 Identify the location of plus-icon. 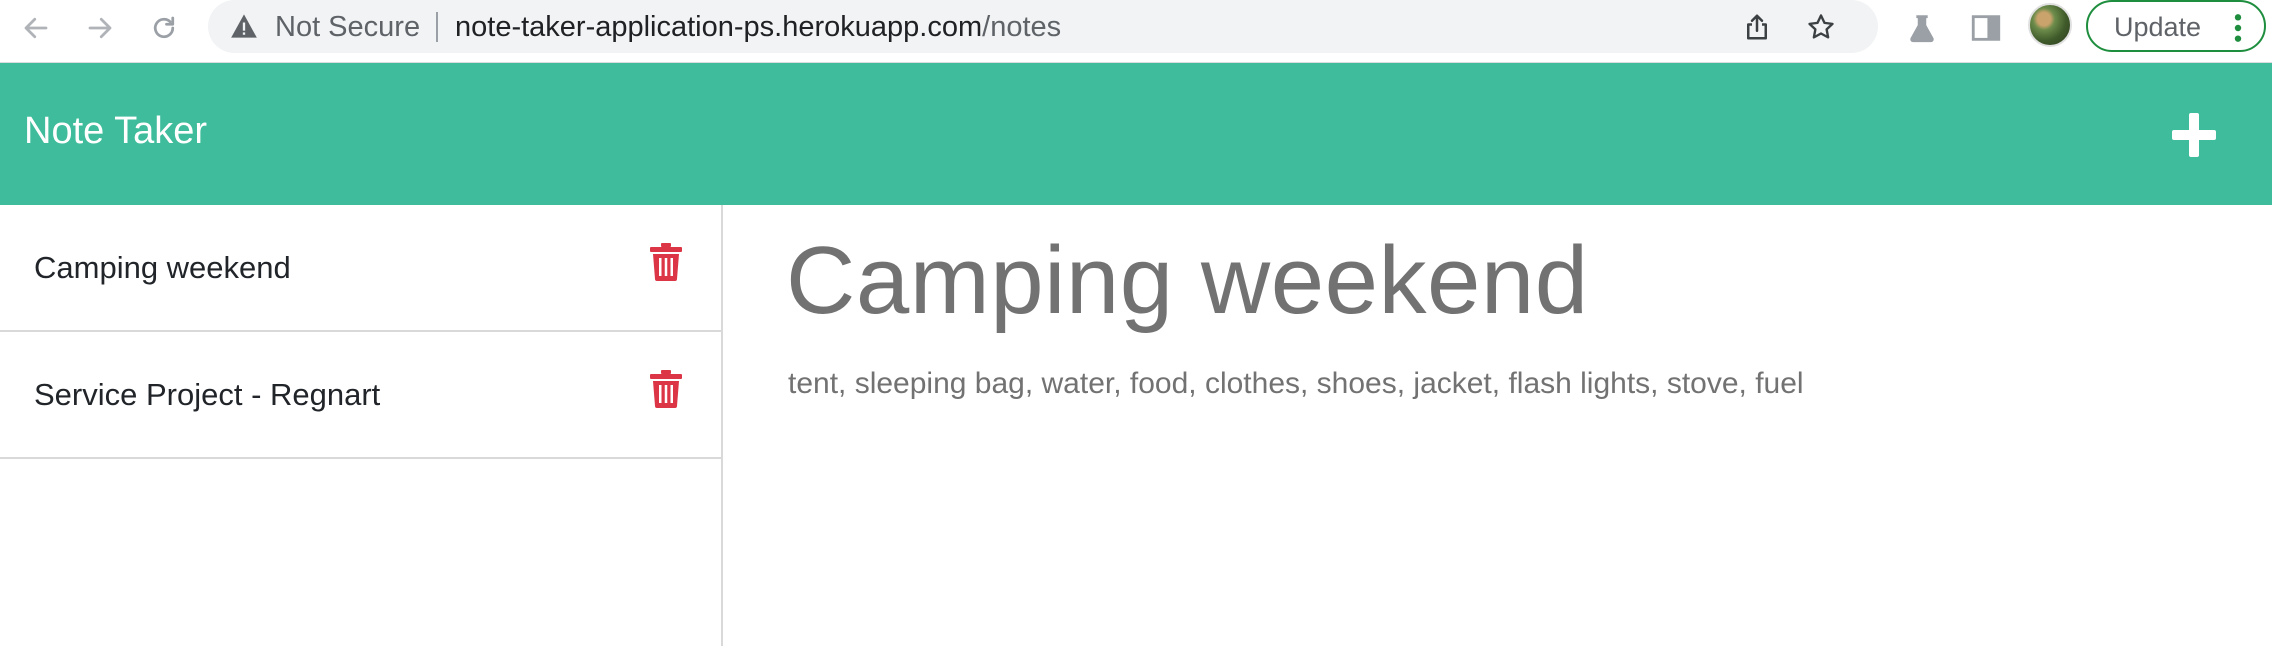
(2194, 135).